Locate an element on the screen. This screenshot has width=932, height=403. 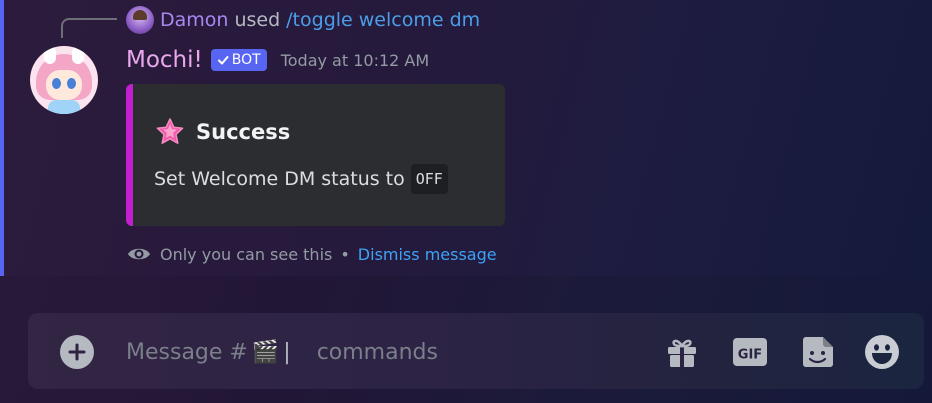
reply-spine is located at coordinates (89, 28).